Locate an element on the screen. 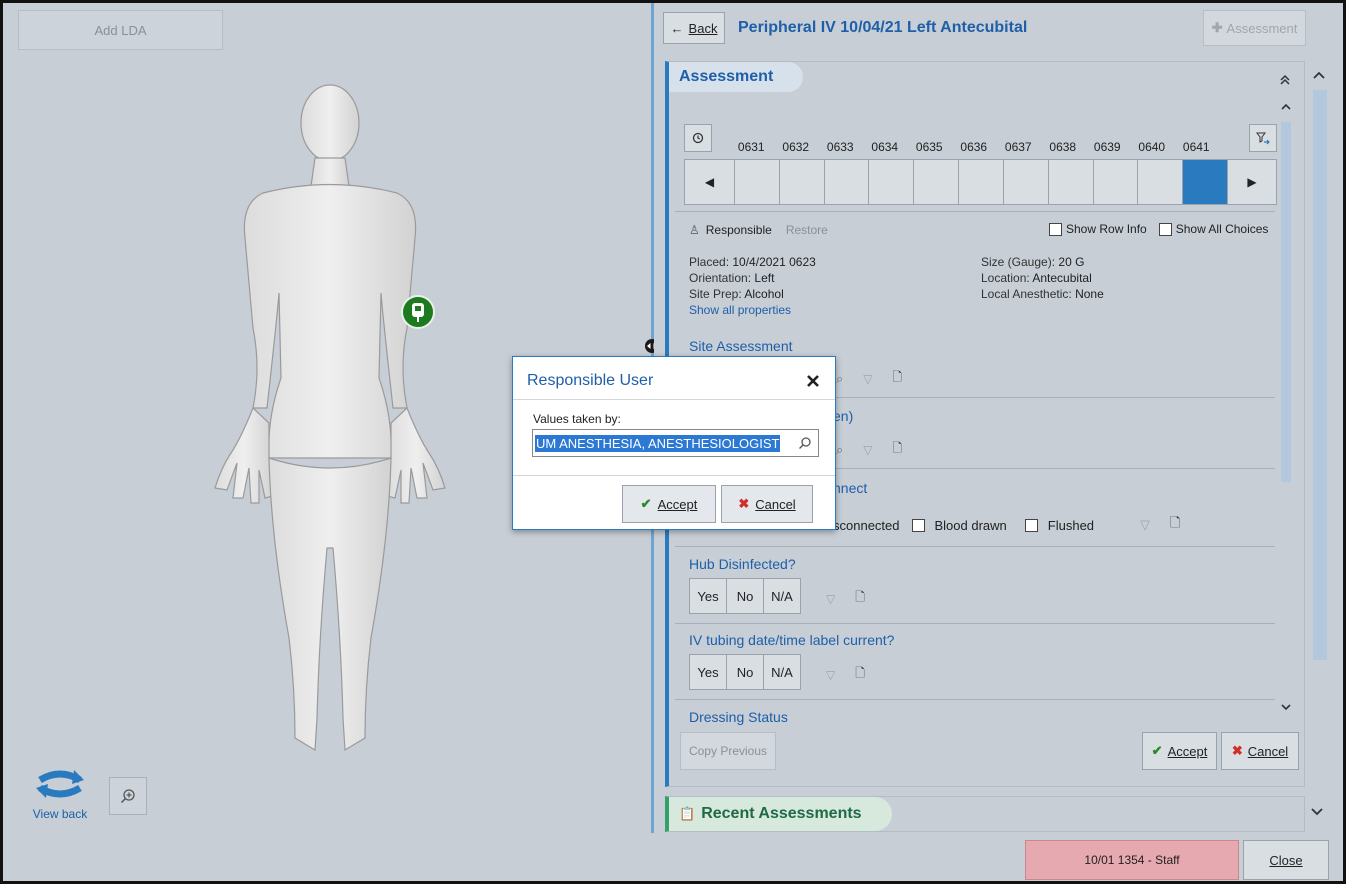 This screenshot has height=884, width=1346. filter-columns-button is located at coordinates (1263, 138).